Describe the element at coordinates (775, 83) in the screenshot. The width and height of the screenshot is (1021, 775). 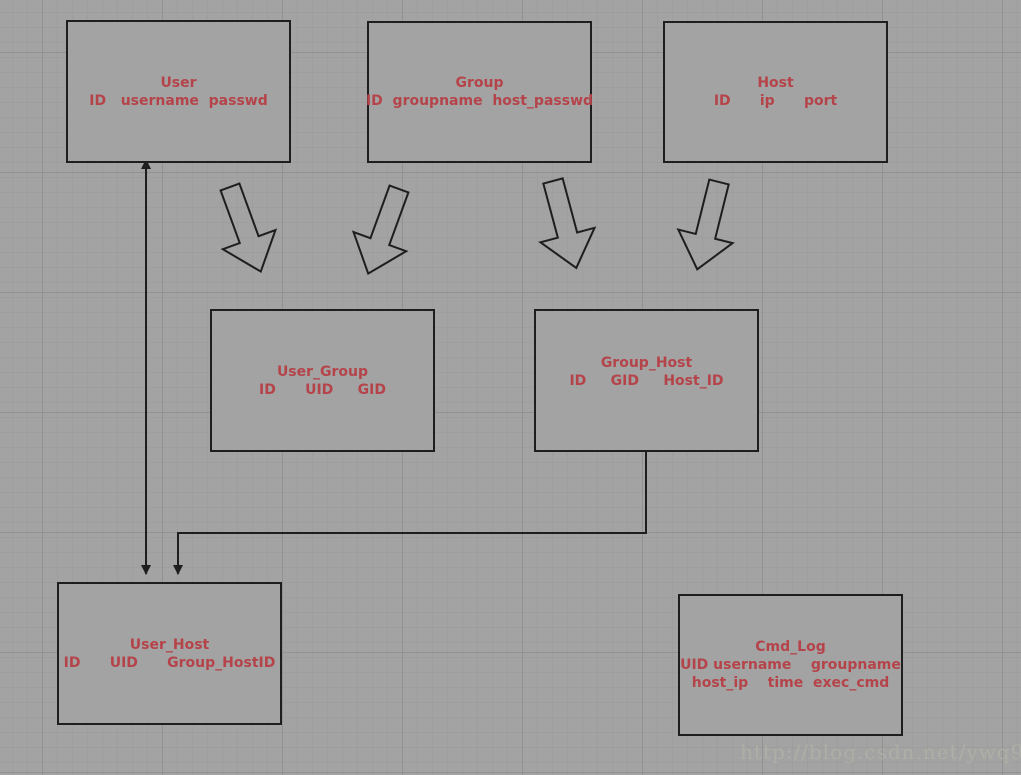
I see `table-title: Host` at that location.